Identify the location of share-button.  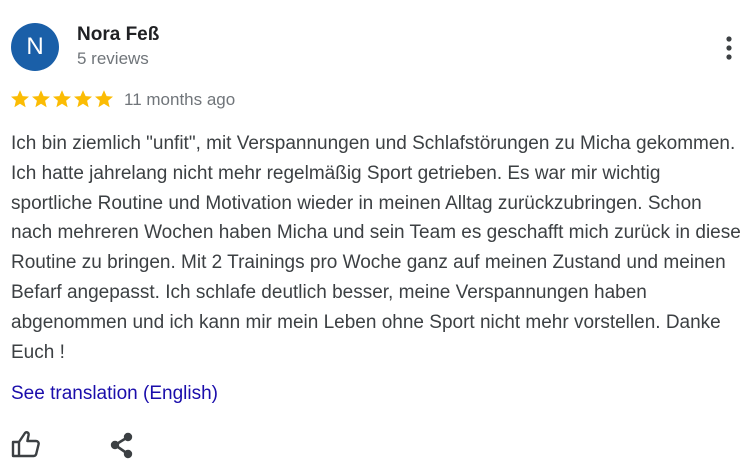
(122, 446).